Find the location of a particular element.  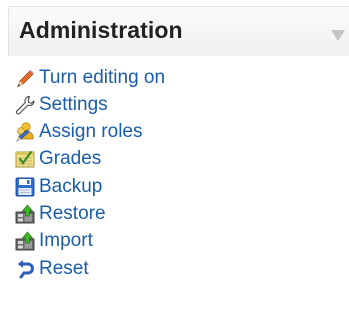

pencil-icon is located at coordinates (25, 78).